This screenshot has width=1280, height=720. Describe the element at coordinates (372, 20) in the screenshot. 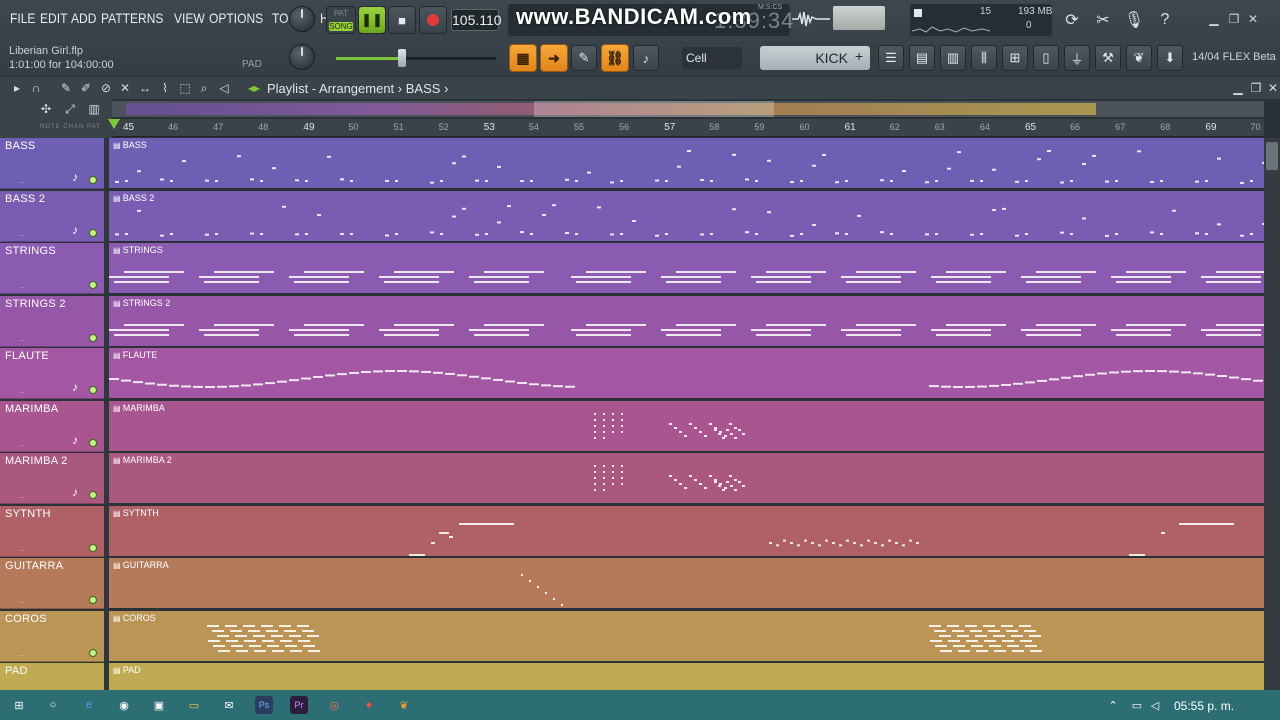

I see `play-pause-button: ❚❚` at that location.